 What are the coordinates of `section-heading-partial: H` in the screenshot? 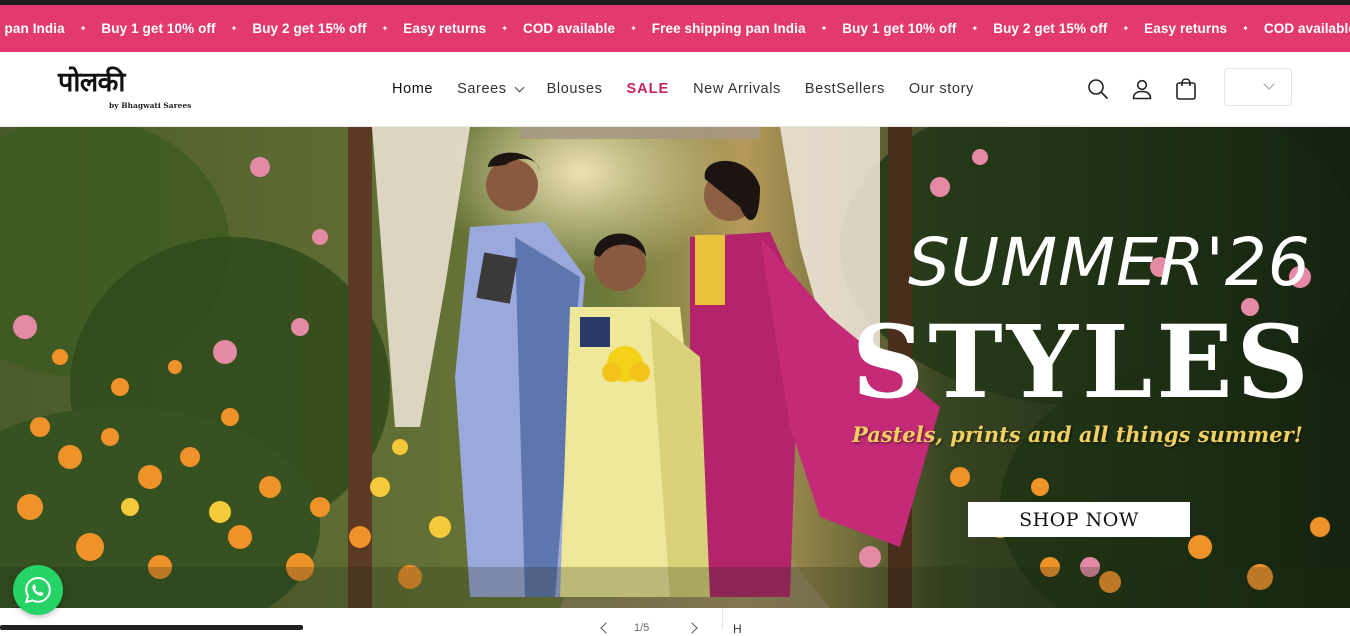 It's located at (737, 629).